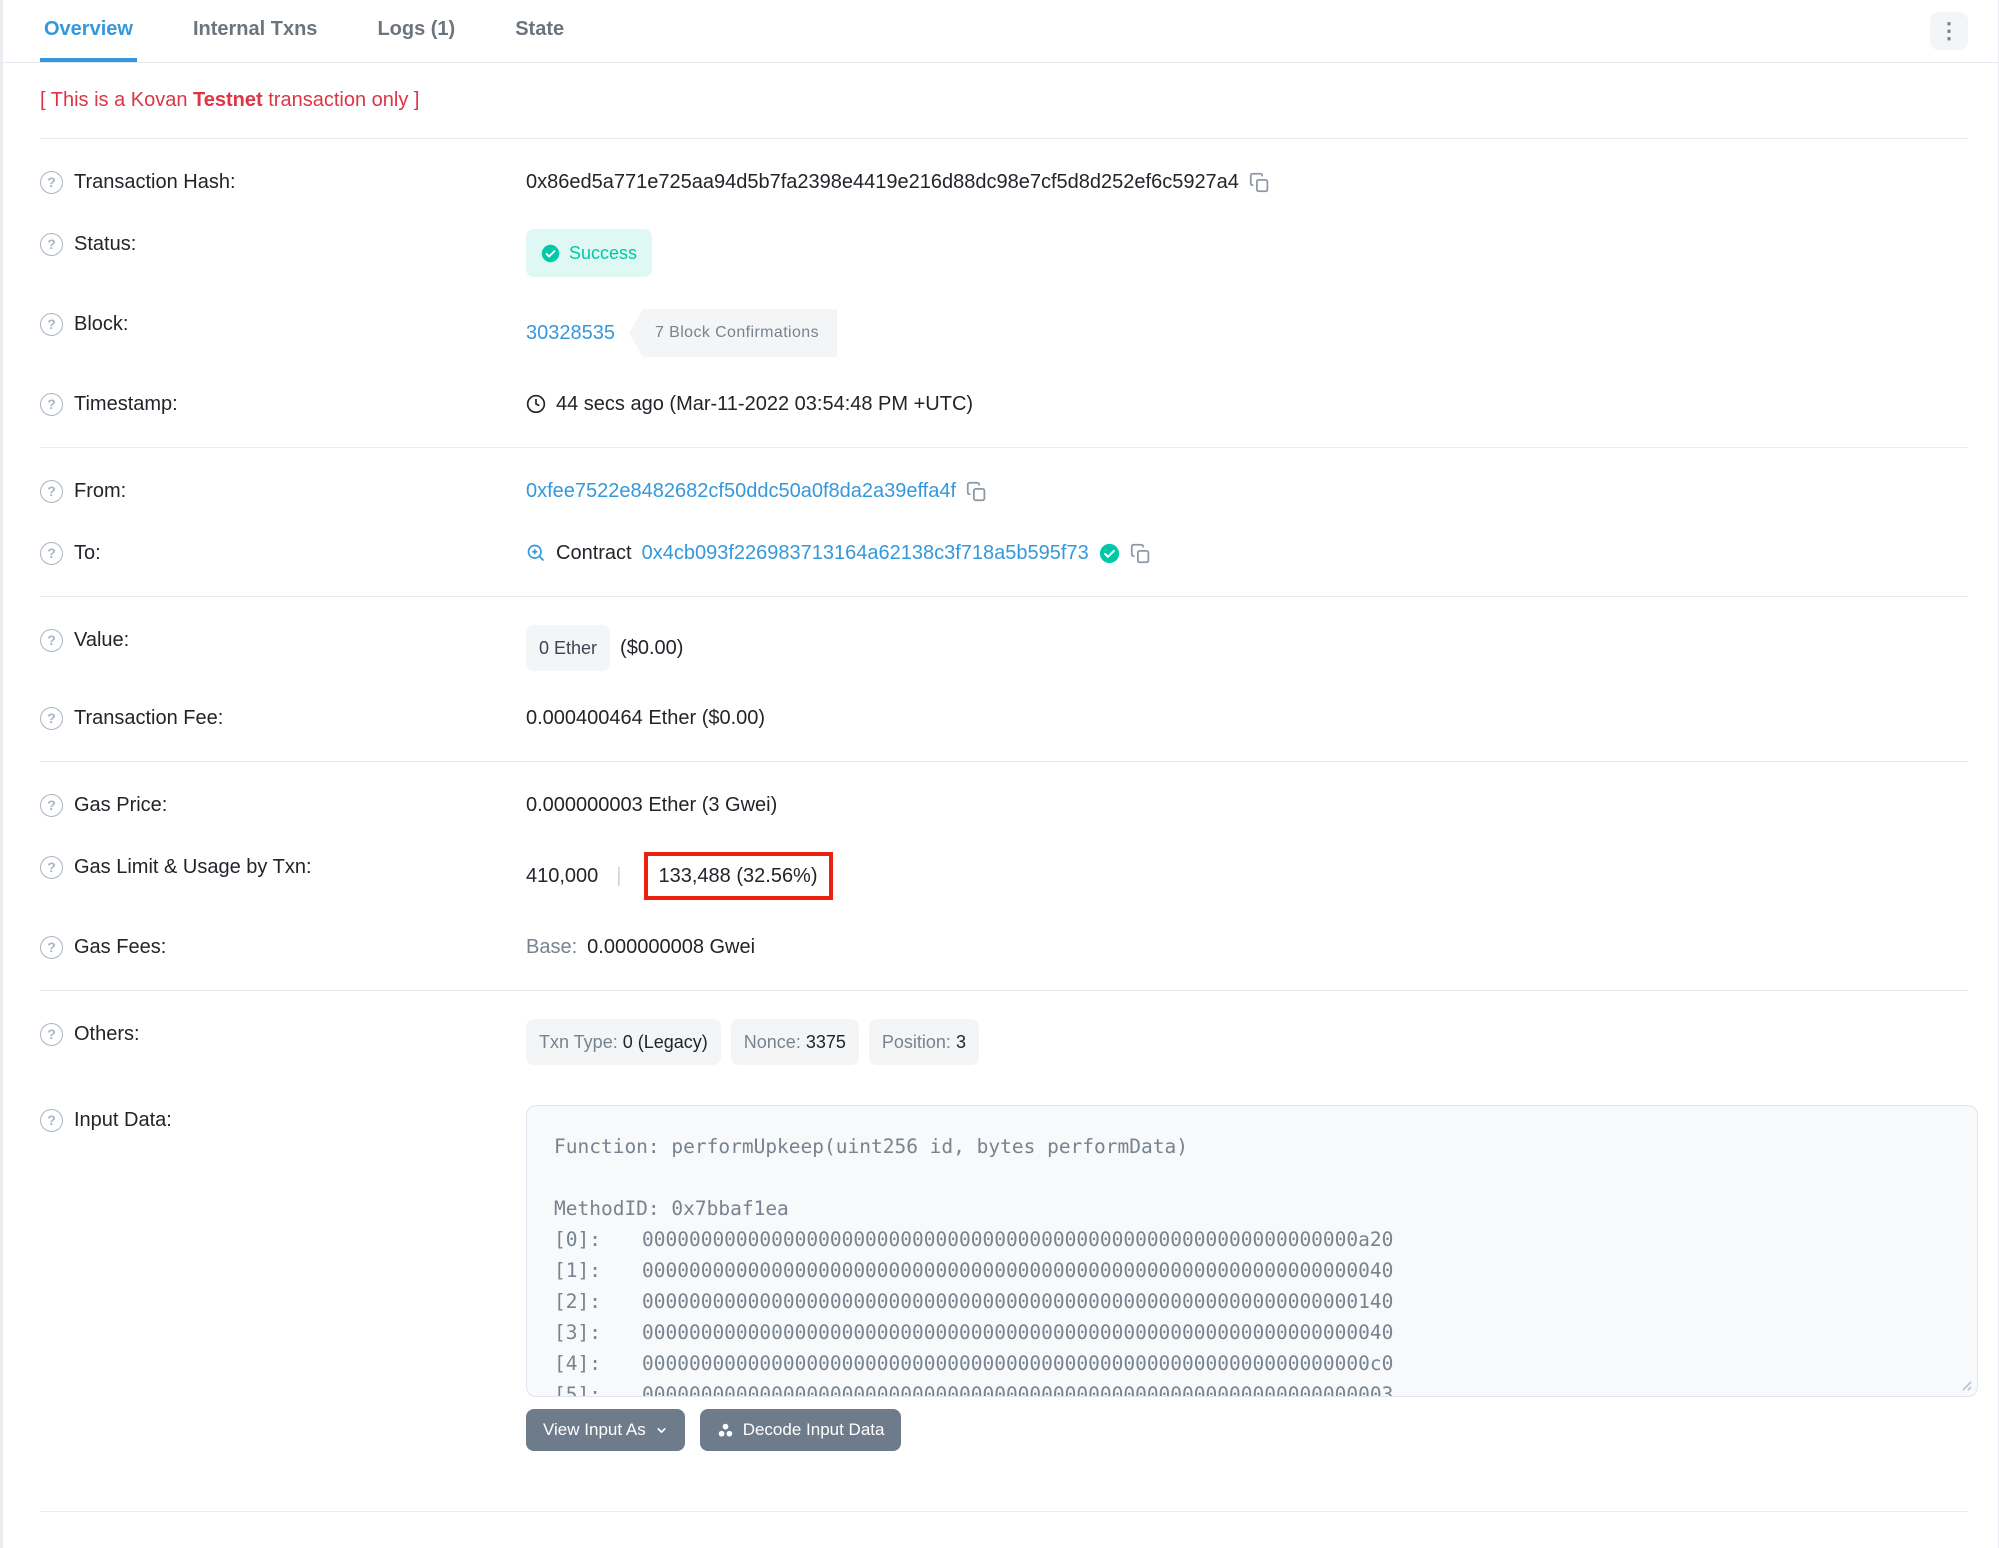  What do you see at coordinates (652, 648) in the screenshot?
I see `value-usd: ($0.00)` at bounding box center [652, 648].